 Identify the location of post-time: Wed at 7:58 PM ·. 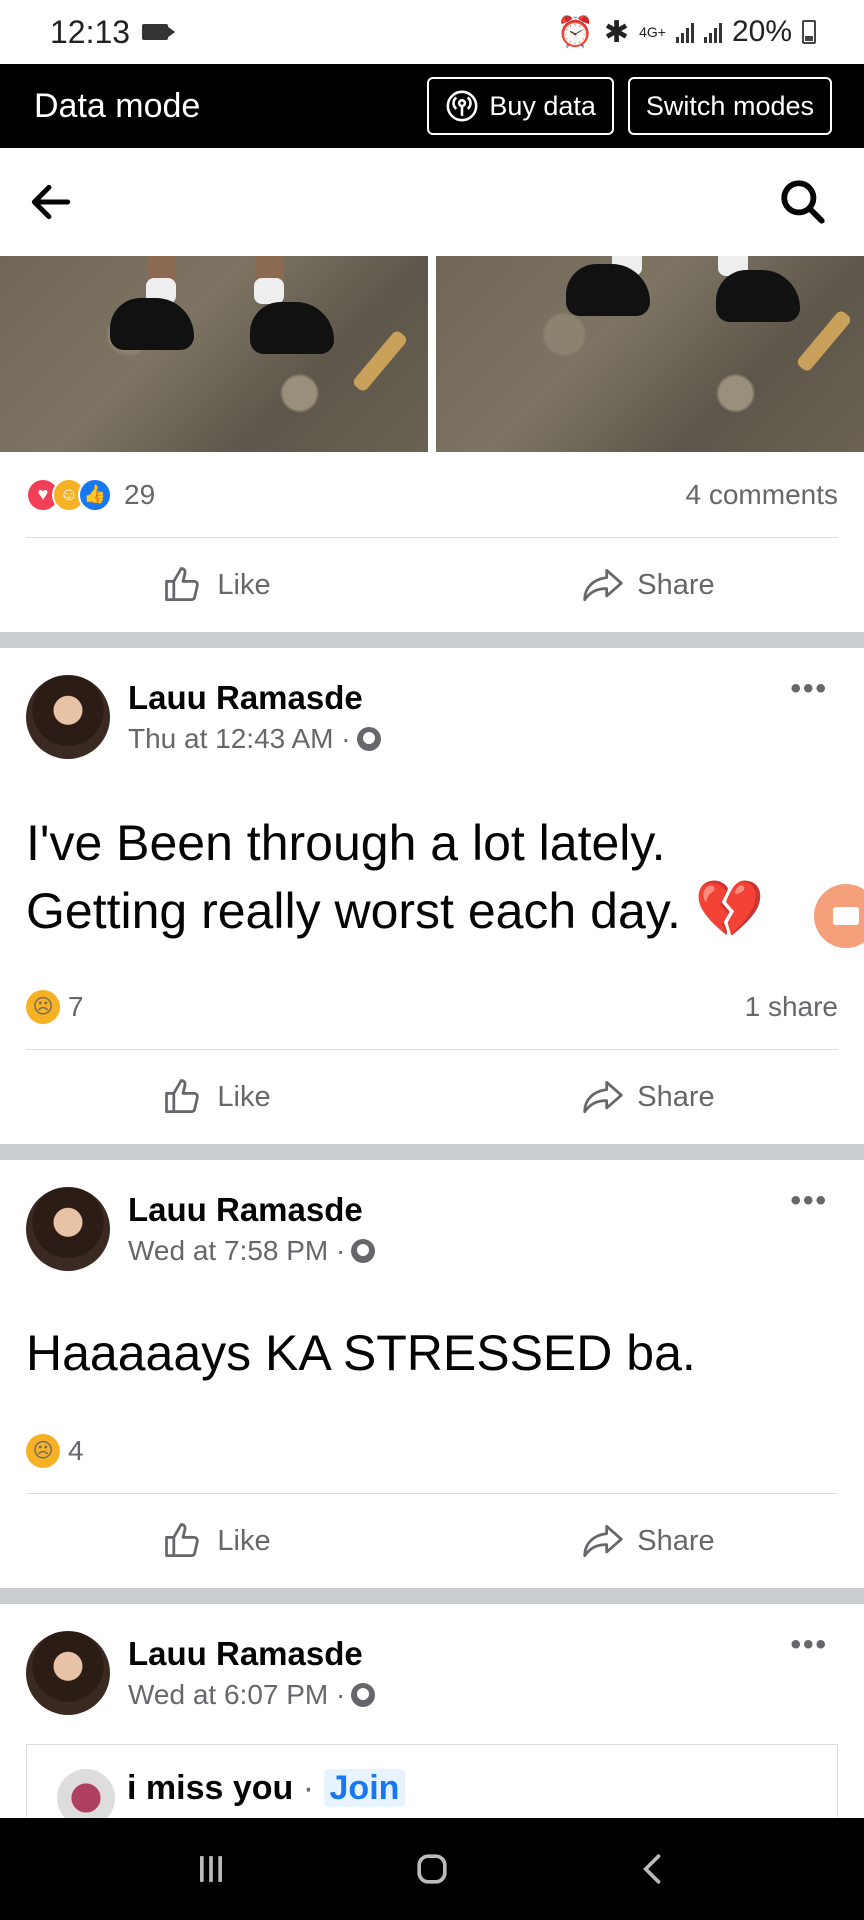
(483, 1251).